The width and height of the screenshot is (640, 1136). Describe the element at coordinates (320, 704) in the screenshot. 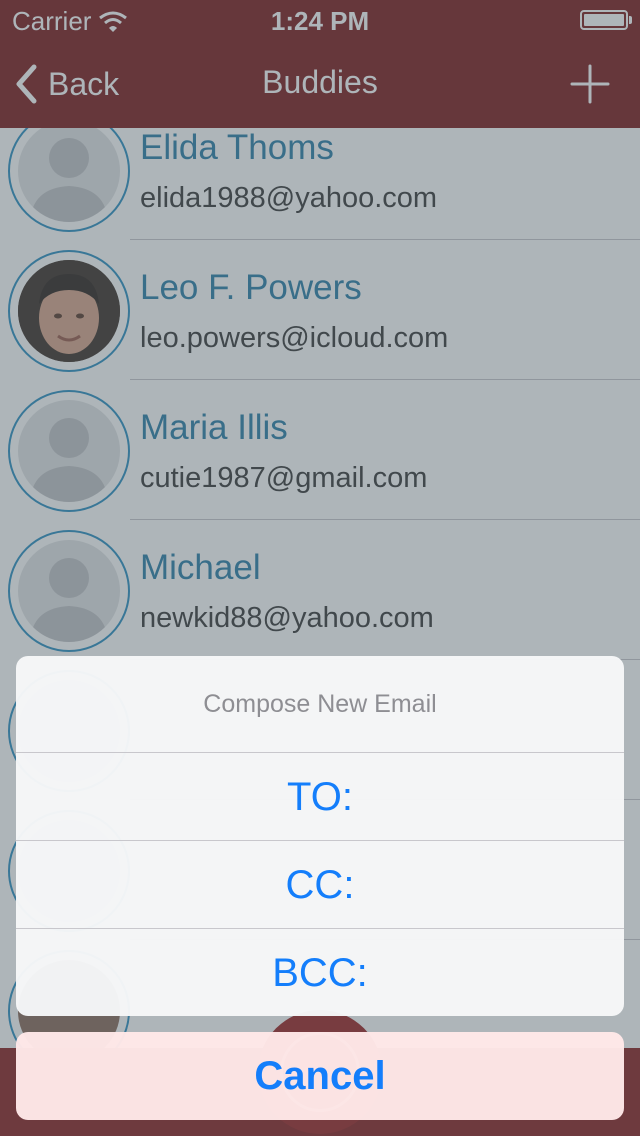

I see `action-sheet-title: Compose New Email` at that location.